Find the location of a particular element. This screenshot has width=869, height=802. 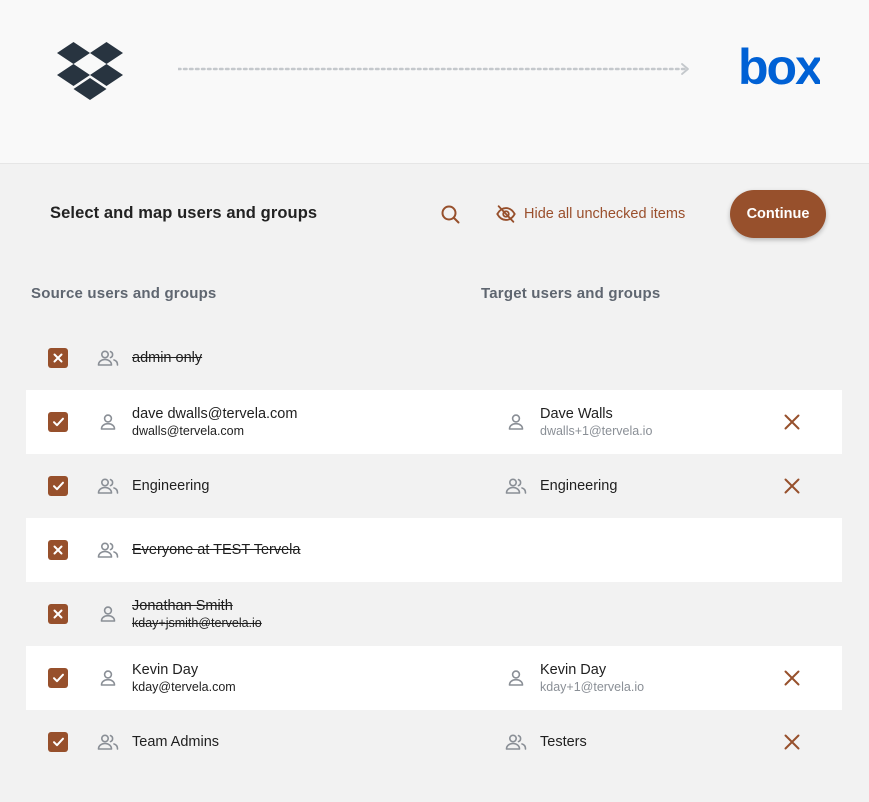

source-name: Engineering is located at coordinates (171, 486).